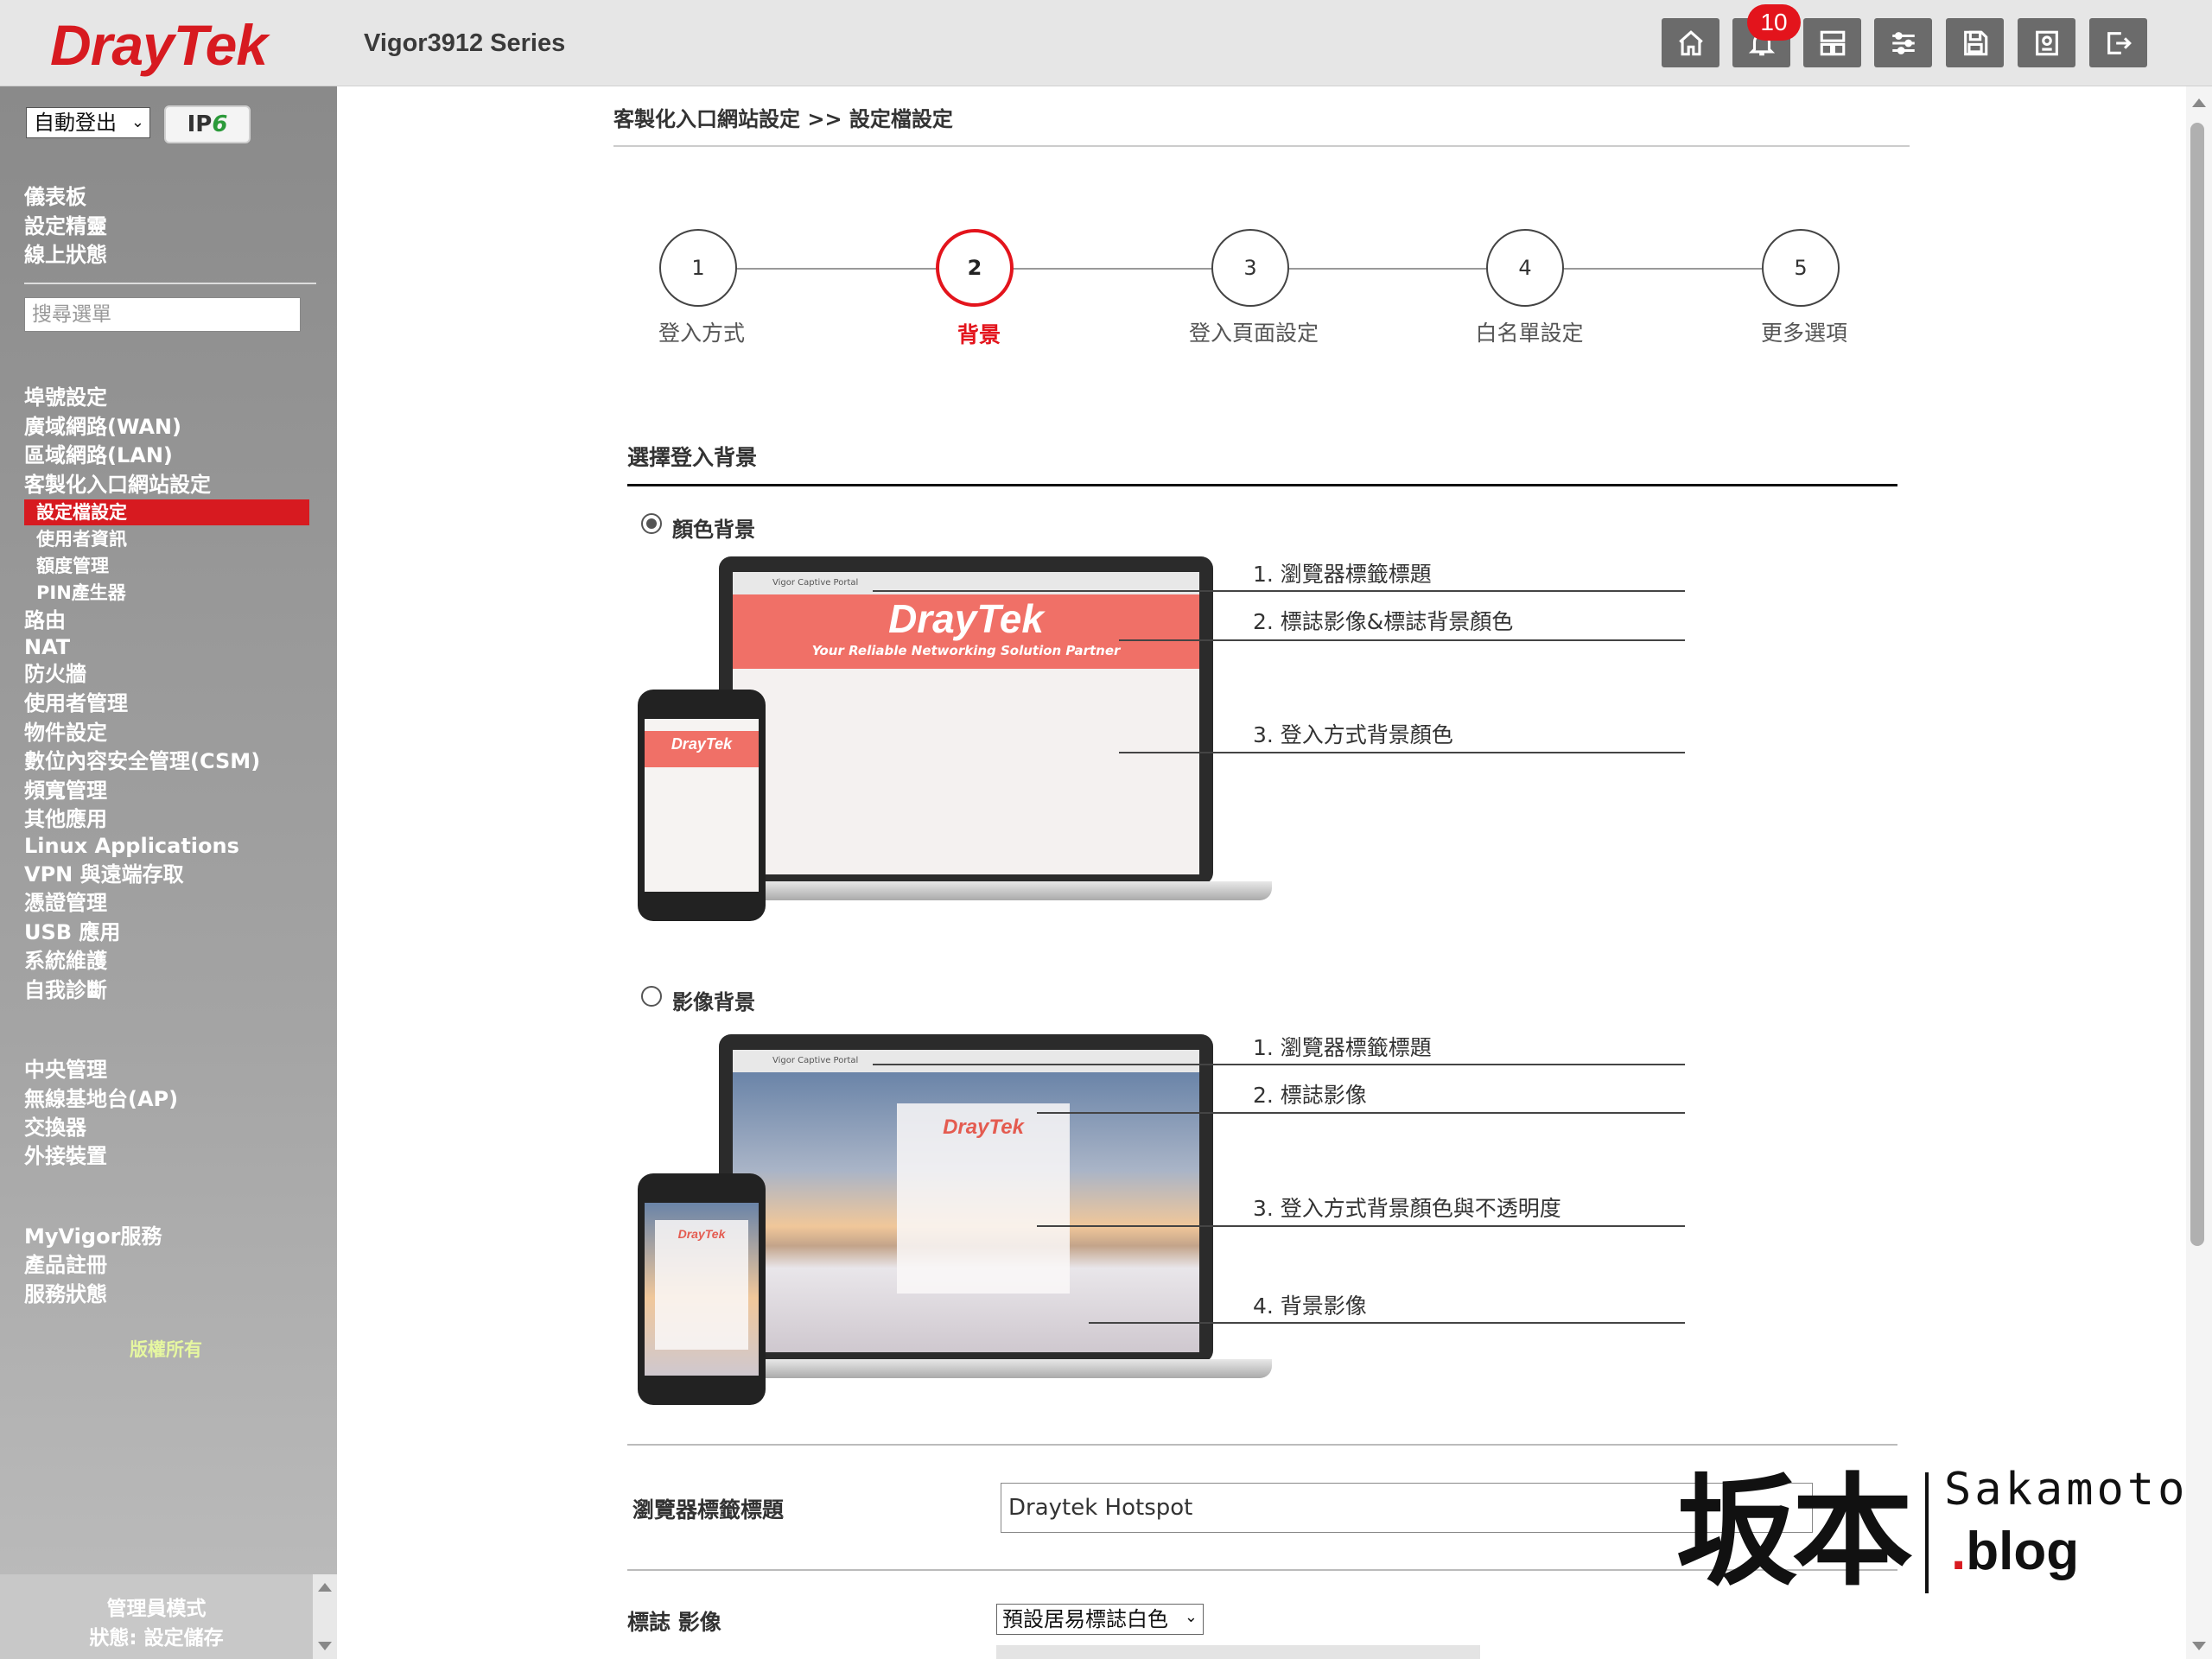  Describe the element at coordinates (2199, 103) in the screenshot. I see `page-scroll-up-icon` at that location.